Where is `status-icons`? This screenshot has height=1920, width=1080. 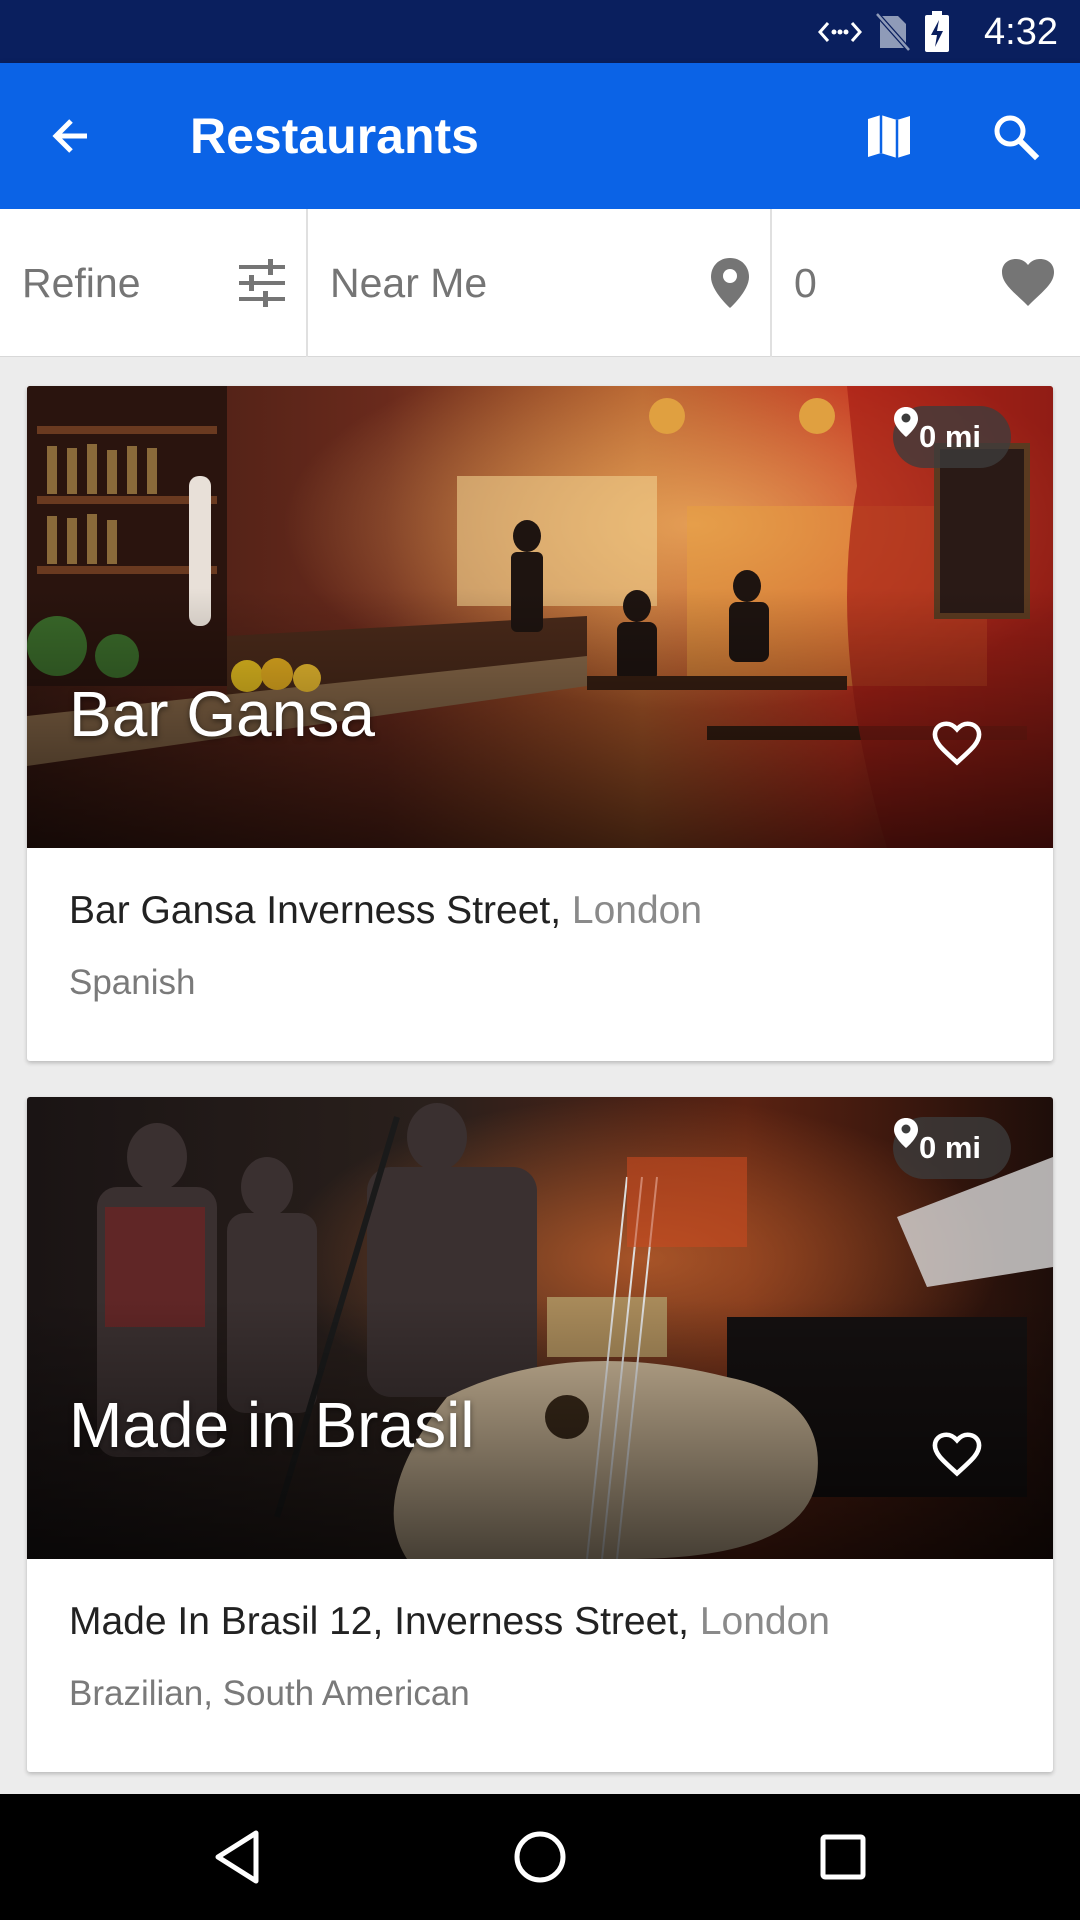
status-icons is located at coordinates (884, 32).